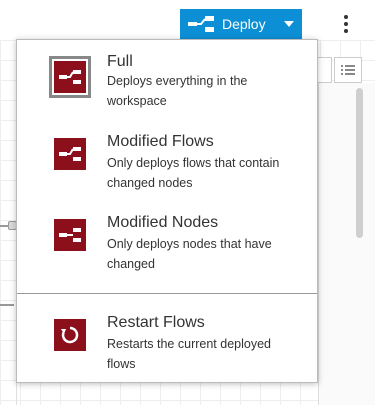  Describe the element at coordinates (244, 24) in the screenshot. I see `deploy-label: Deploy` at that location.